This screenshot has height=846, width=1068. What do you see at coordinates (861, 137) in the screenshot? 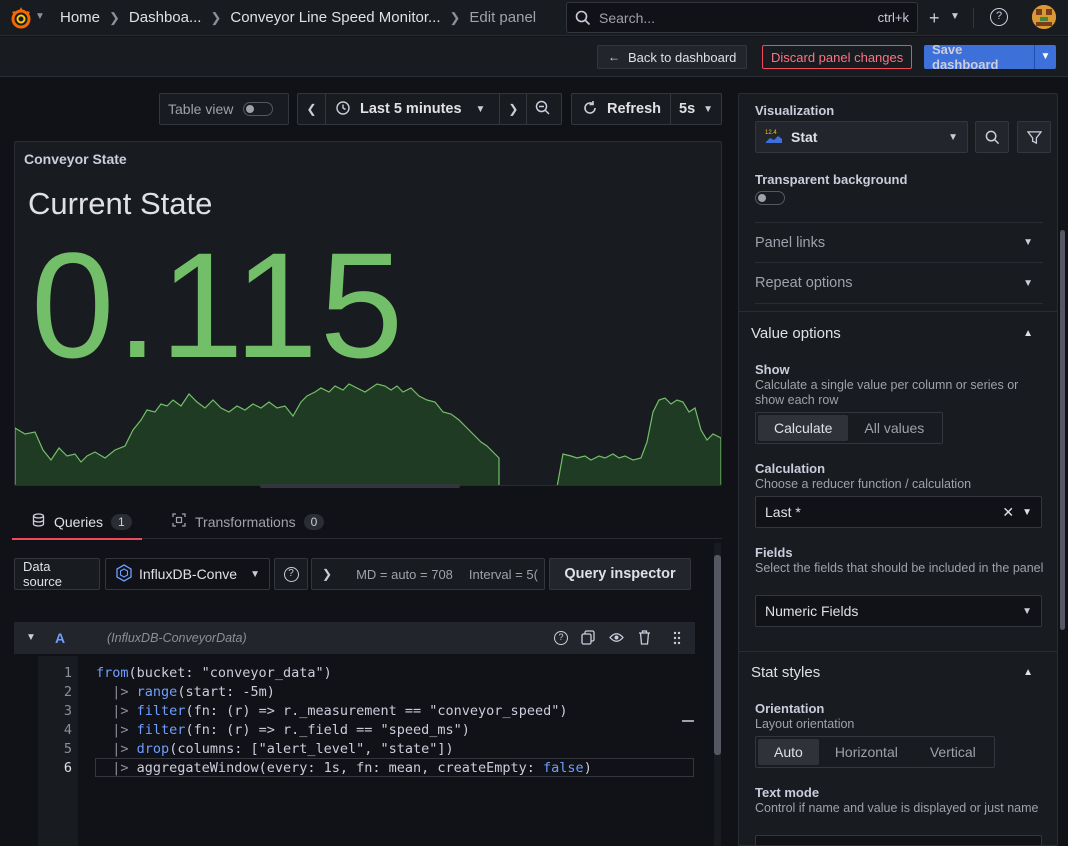
I see `visualization-picker: 12.4 Stat ▼` at bounding box center [861, 137].